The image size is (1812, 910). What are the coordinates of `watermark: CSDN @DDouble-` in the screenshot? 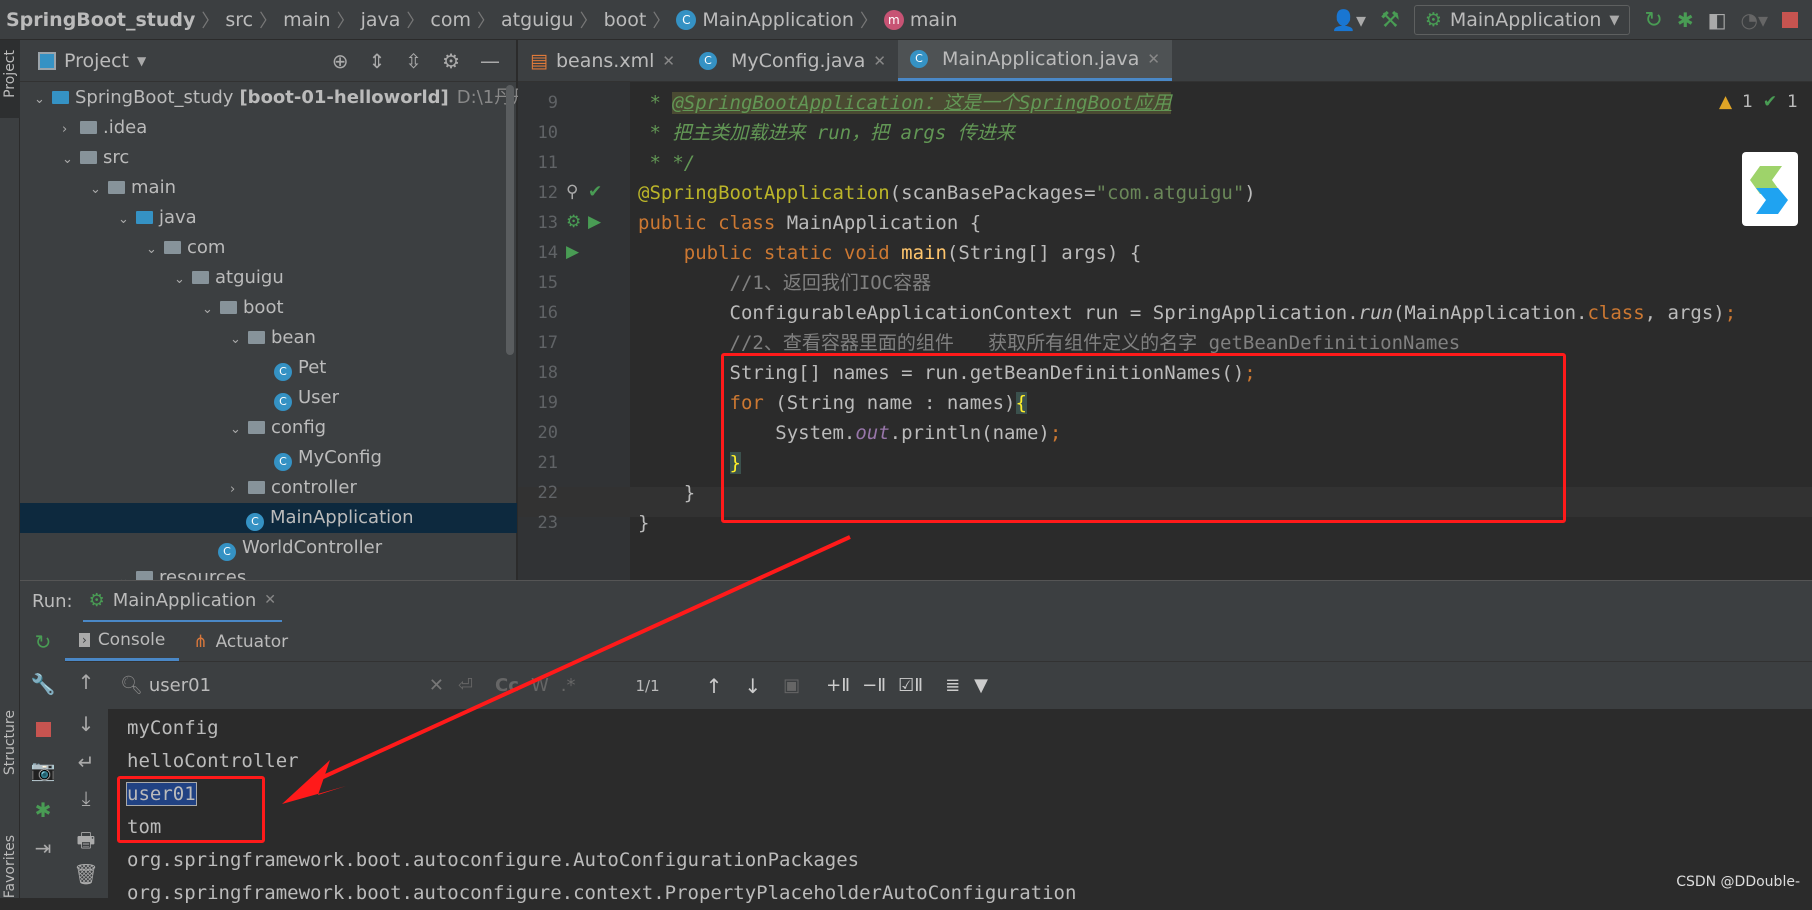 It's located at (1738, 882).